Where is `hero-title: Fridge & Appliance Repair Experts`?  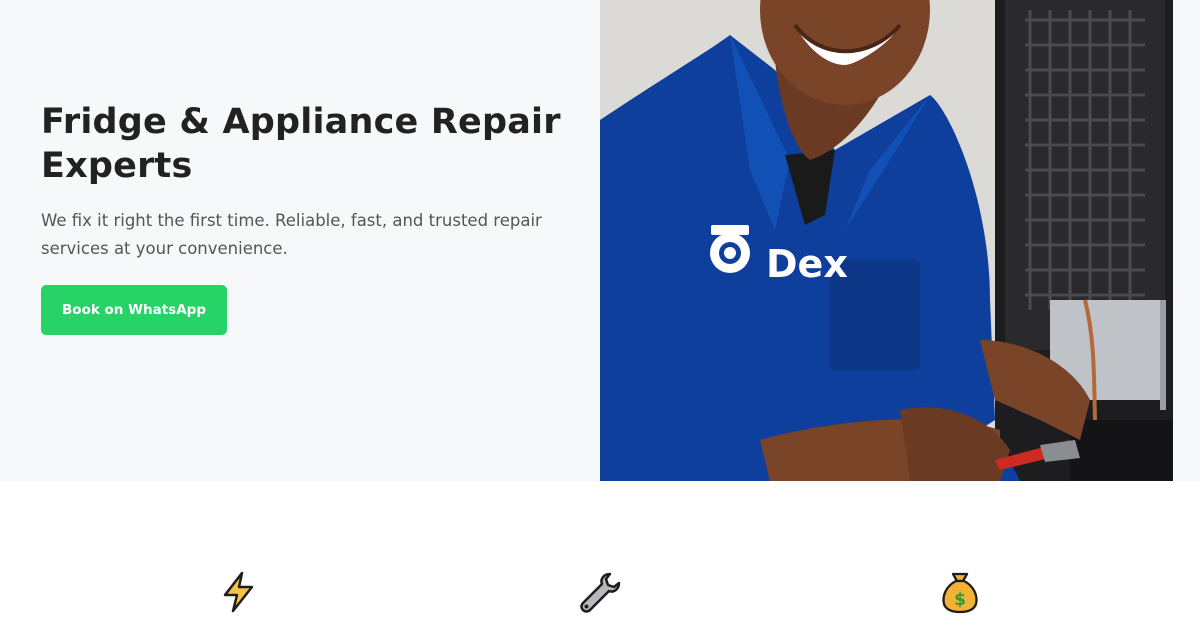 hero-title: Fridge & Appliance Repair Experts is located at coordinates (301, 144).